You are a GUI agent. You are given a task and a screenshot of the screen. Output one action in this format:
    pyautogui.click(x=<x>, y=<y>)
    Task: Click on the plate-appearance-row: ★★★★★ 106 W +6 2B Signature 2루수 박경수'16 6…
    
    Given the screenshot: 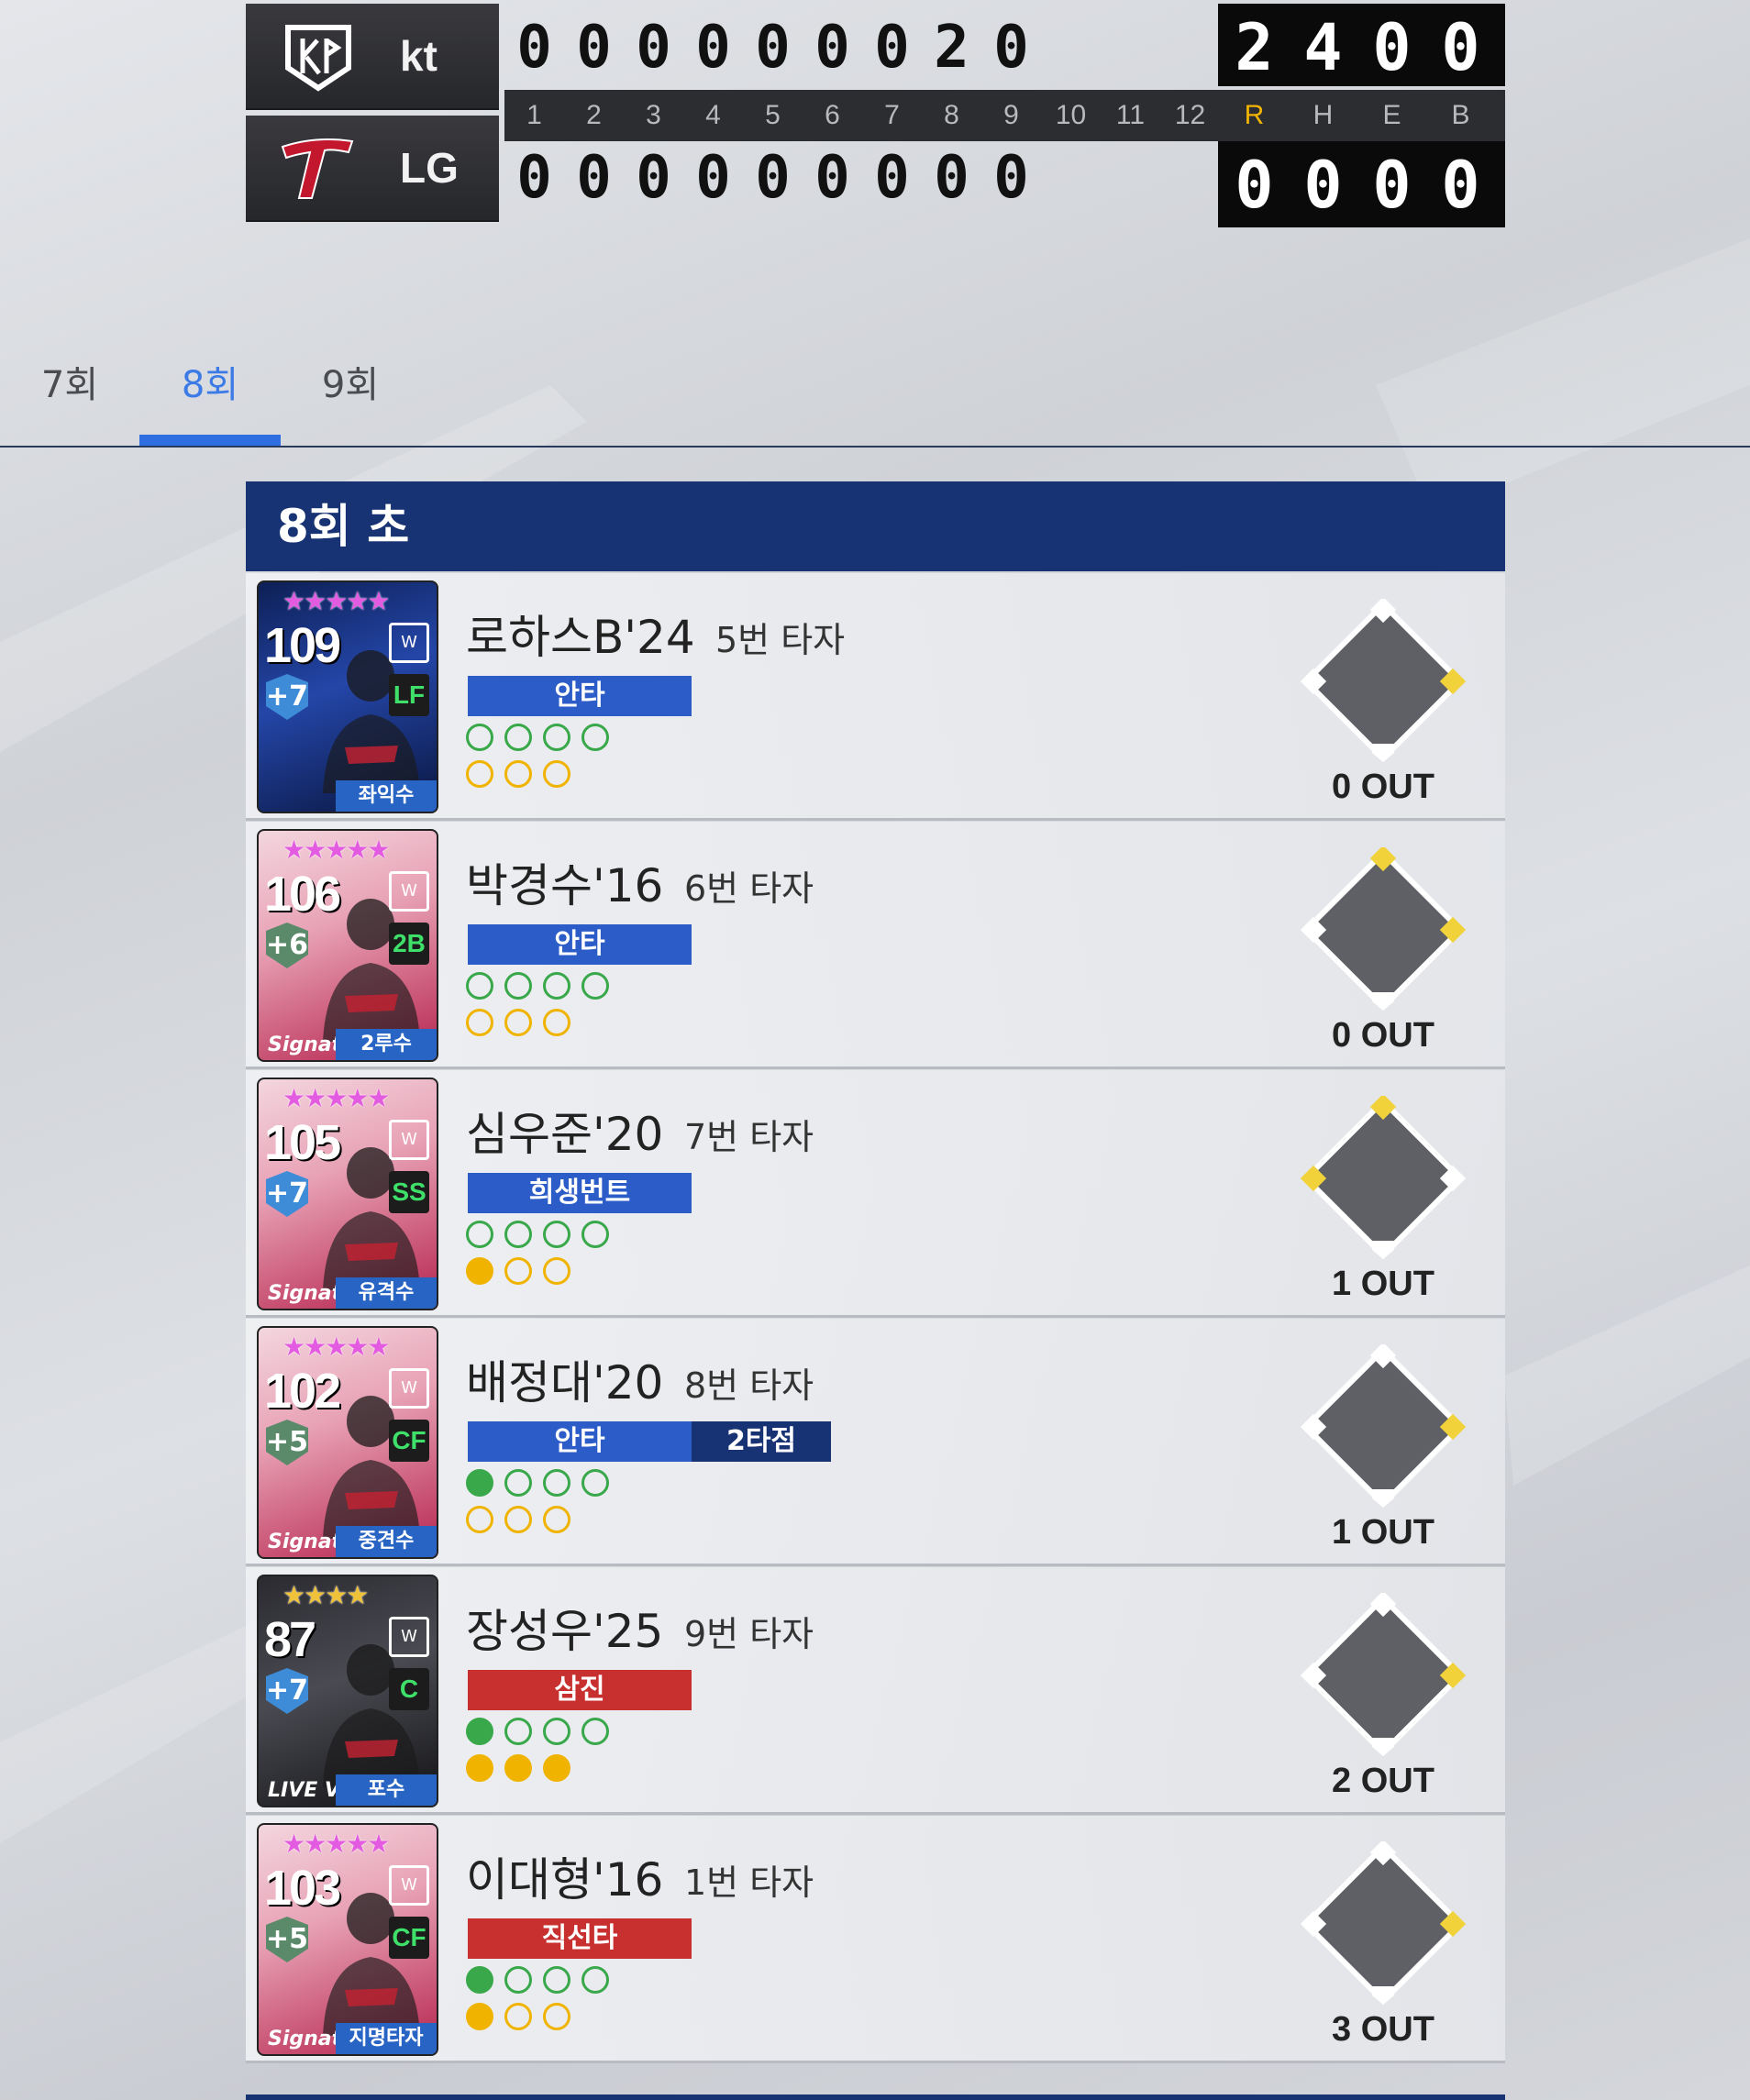 What is the action you would take?
    pyautogui.click(x=876, y=945)
    